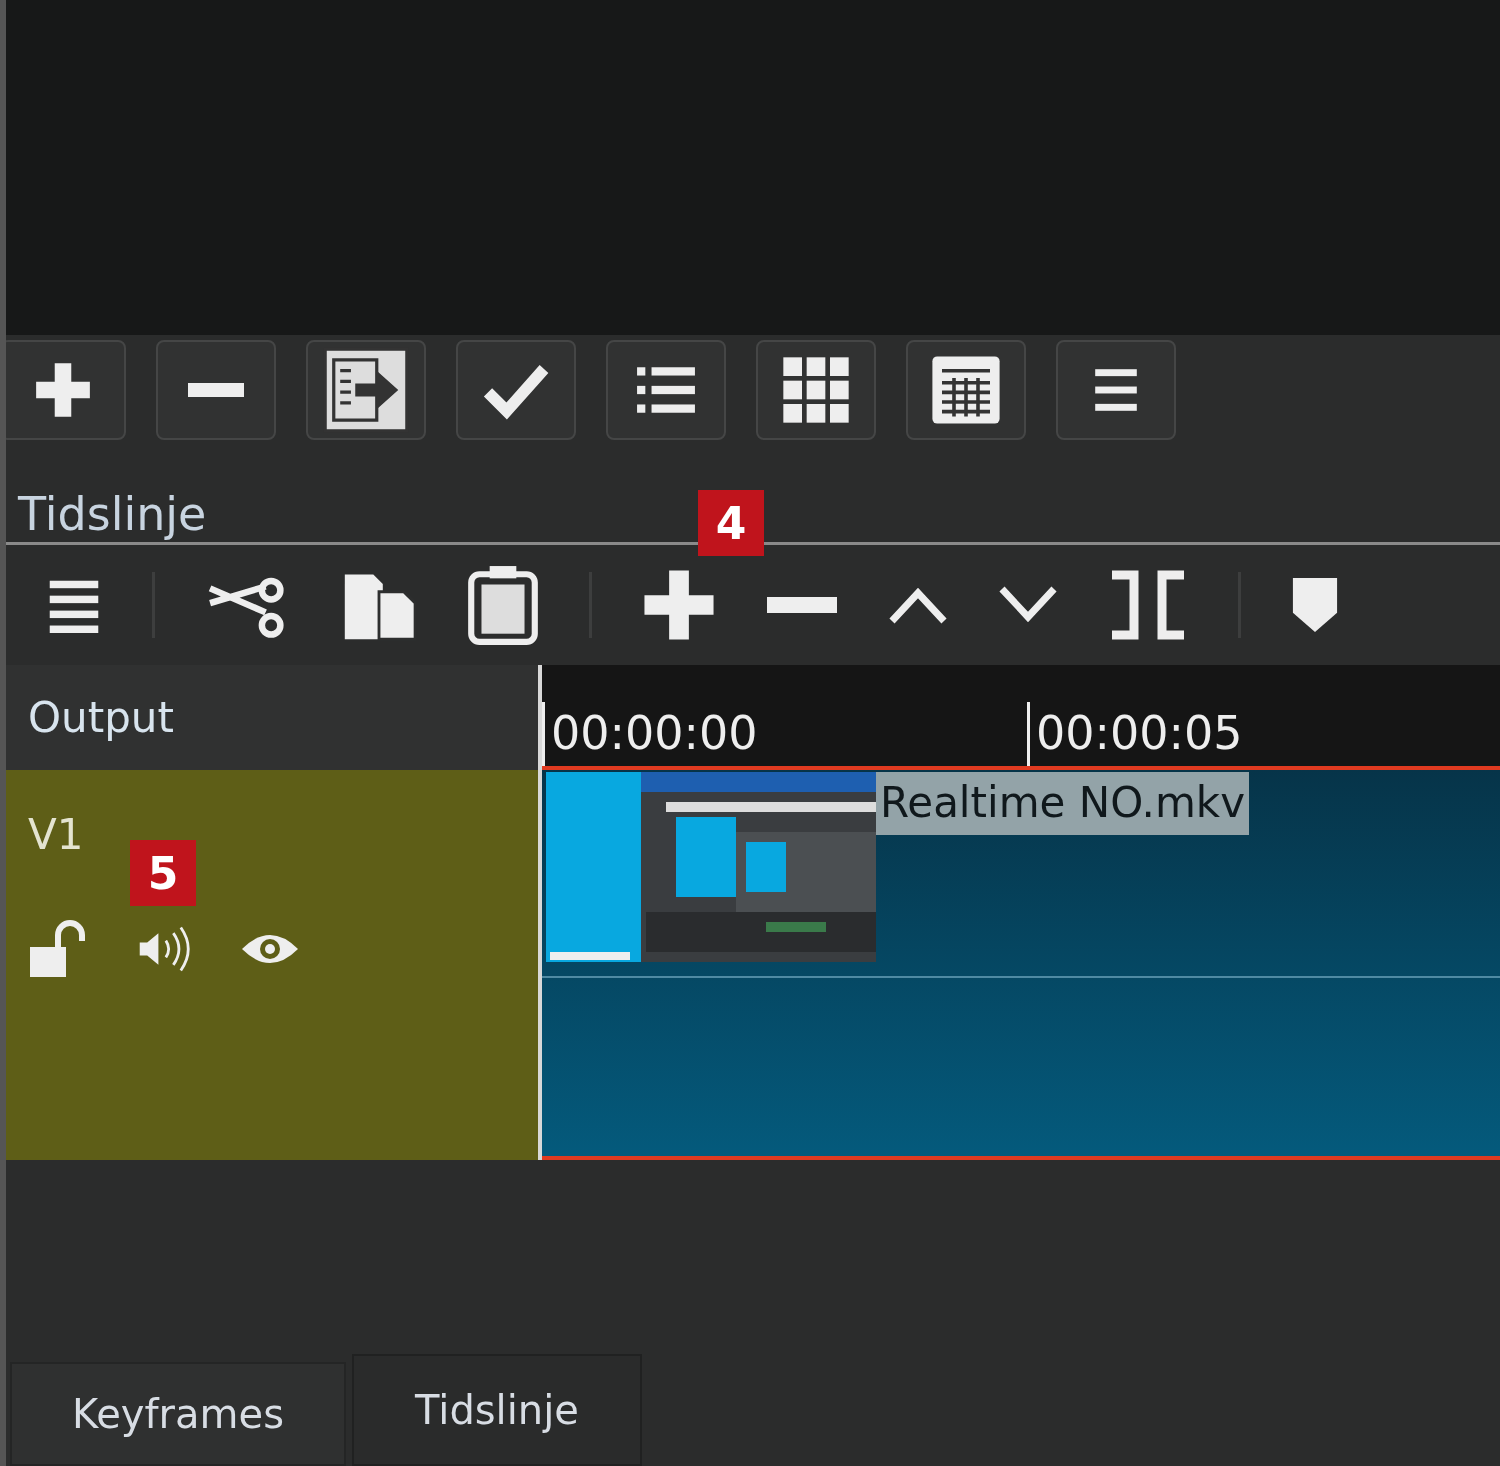 This screenshot has width=1500, height=1466. What do you see at coordinates (58, 949) in the screenshot?
I see `unlock-icon` at bounding box center [58, 949].